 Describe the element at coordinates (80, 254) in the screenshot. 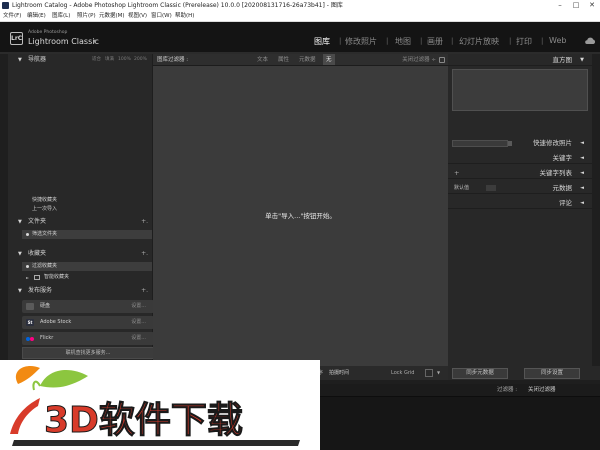

I see `collections-header: ▼ 收藏夹 +.` at that location.